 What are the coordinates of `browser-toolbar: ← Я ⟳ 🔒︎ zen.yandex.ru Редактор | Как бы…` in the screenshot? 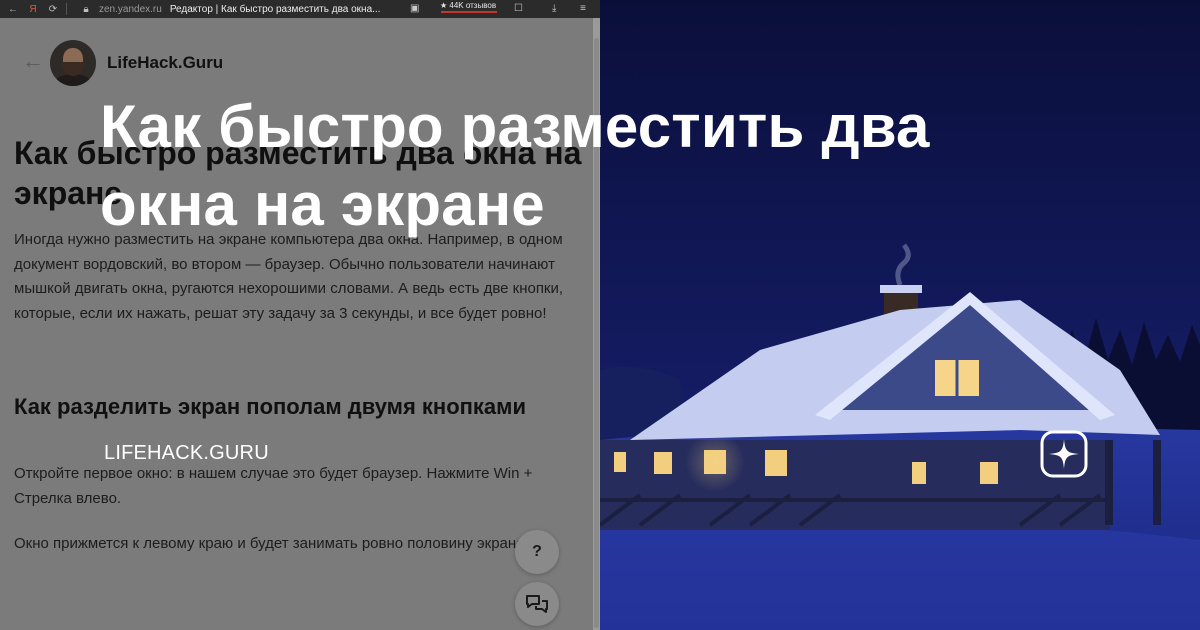 It's located at (300, 9).